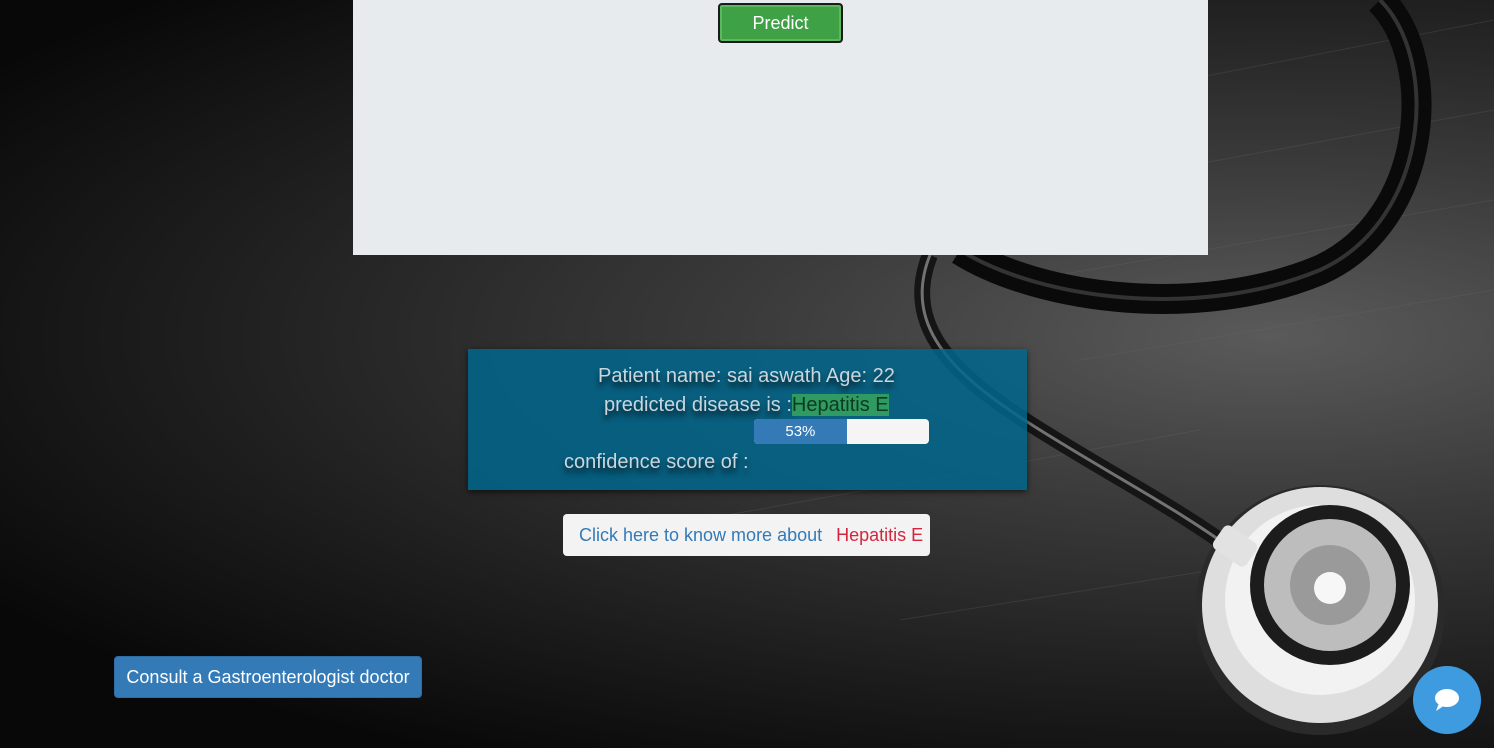 The height and width of the screenshot is (748, 1494). I want to click on chat-button, so click(1447, 700).